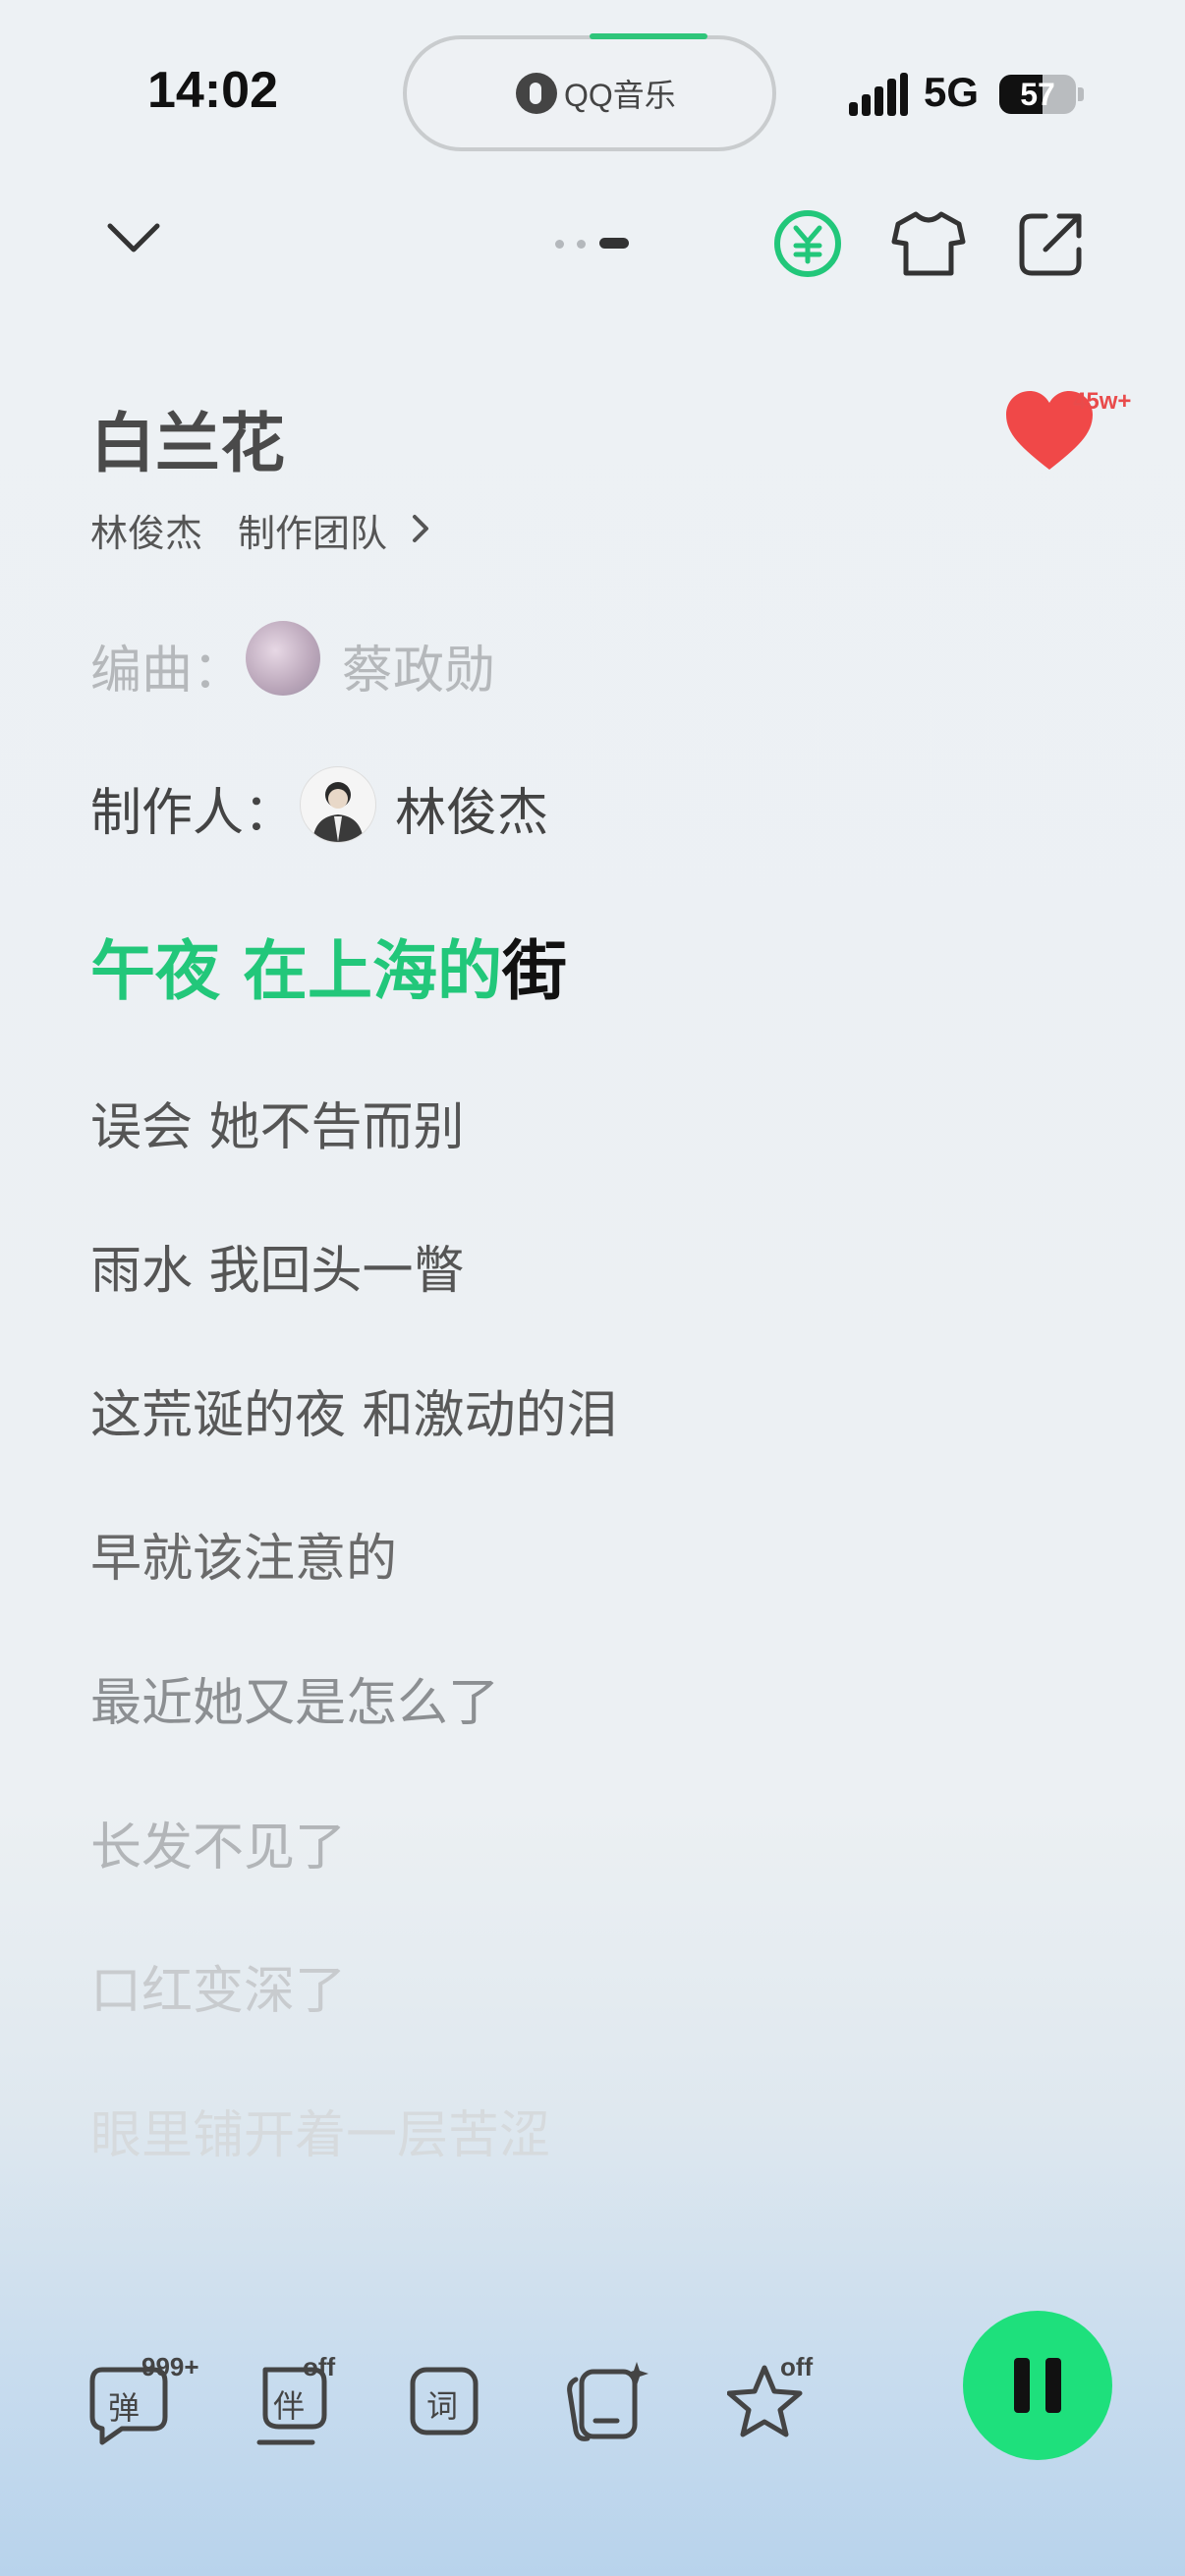 This screenshot has width=1185, height=2576. I want to click on lyric-sung-part: 午夜 在上海的, so click(296, 971).